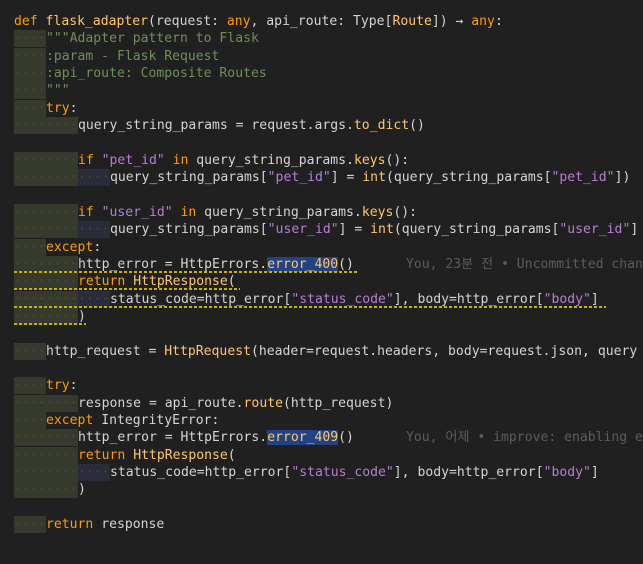 The width and height of the screenshot is (643, 564). I want to click on git-blame-annotation: You, 어제 • improve: enabling e, so click(524, 437).